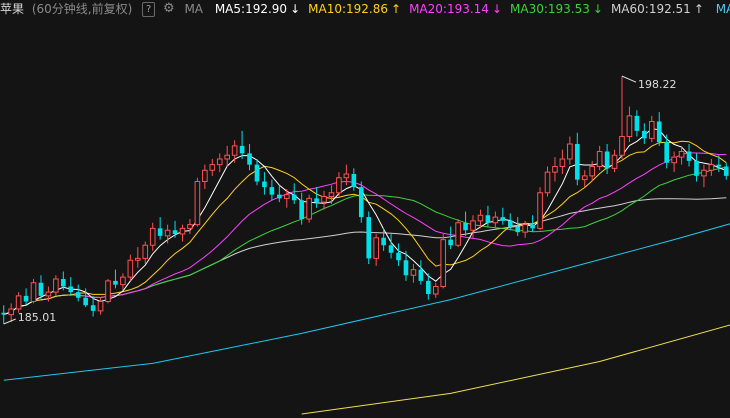  What do you see at coordinates (650, 9) in the screenshot?
I see `ma-value: MA60:192.51` at bounding box center [650, 9].